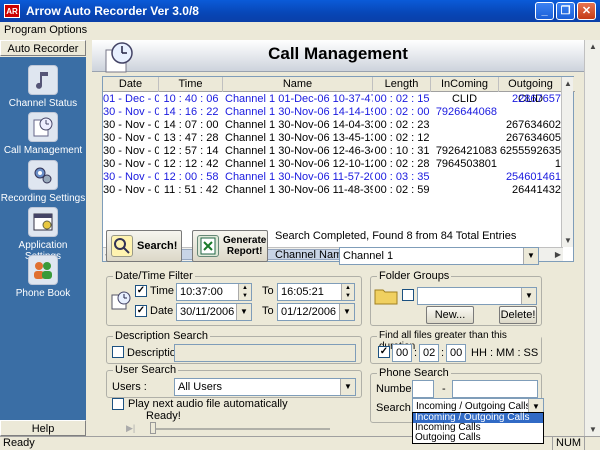 The width and height of the screenshot is (600, 450). What do you see at coordinates (265, 353) in the screenshot?
I see `description-input` at bounding box center [265, 353].